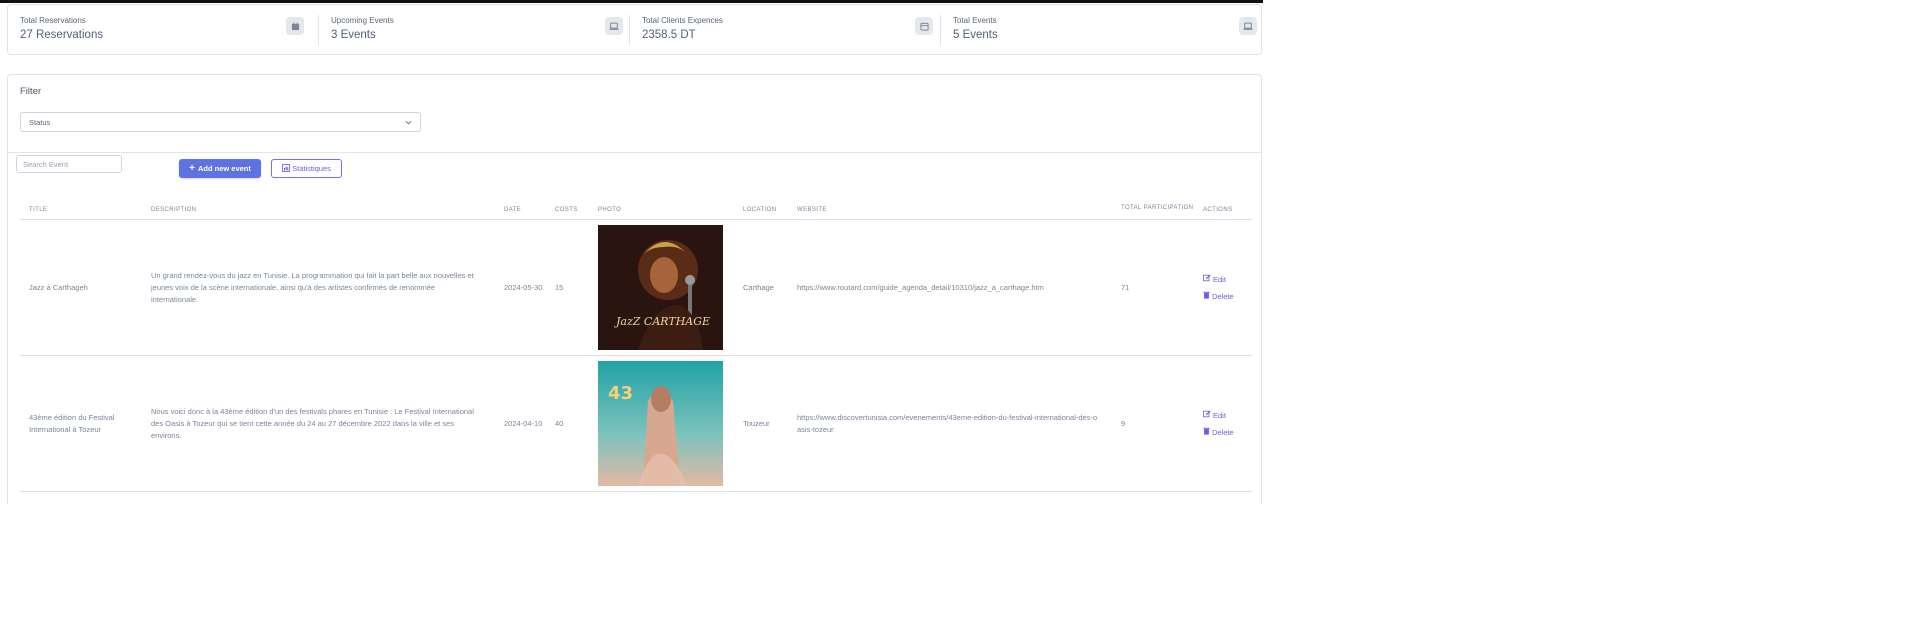 The image size is (1926, 634). I want to click on cell-date: 2024-05-30, so click(520, 287).